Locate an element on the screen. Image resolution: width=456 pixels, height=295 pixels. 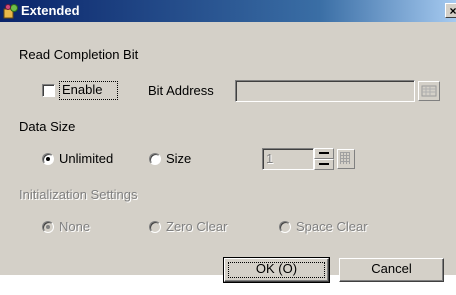
enable-label: Enable is located at coordinates (82, 90).